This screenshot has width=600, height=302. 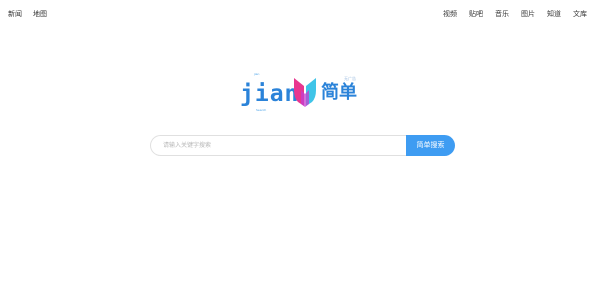 What do you see at coordinates (305, 92) in the screenshot?
I see `logo-mark-icon` at bounding box center [305, 92].